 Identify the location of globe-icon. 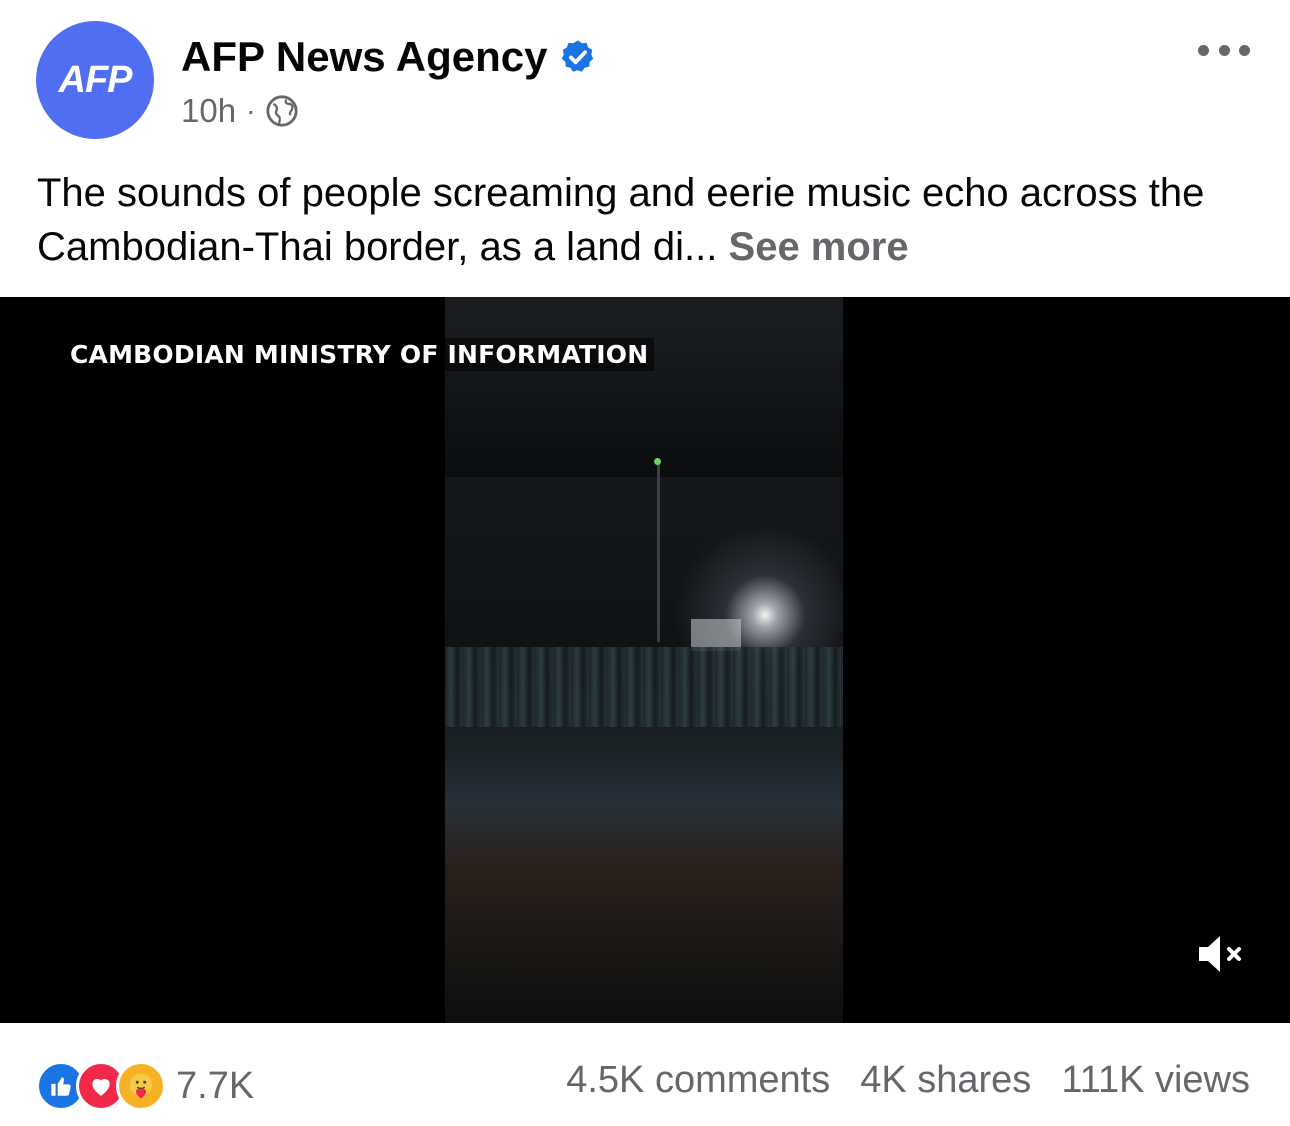
(282, 111).